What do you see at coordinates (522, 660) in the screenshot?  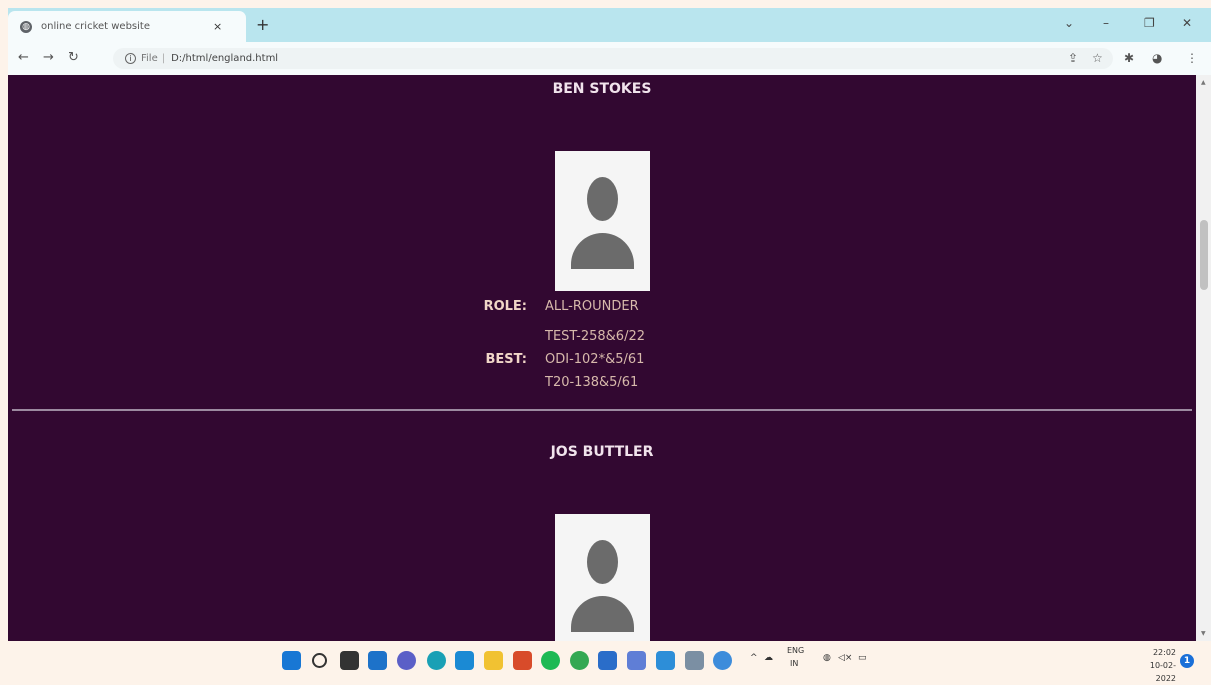 I see `brave-icon` at bounding box center [522, 660].